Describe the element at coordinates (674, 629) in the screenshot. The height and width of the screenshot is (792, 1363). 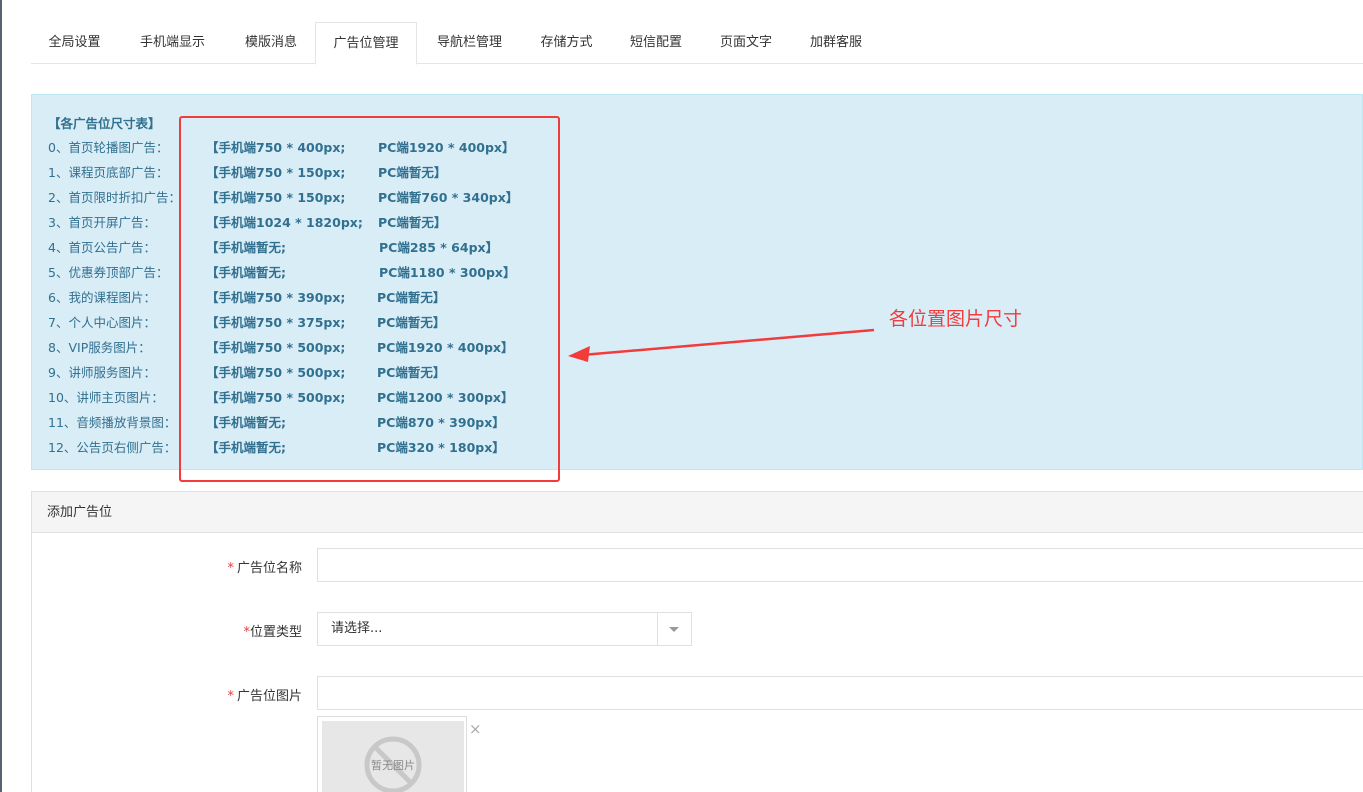
I see `chevron-down-icon` at that location.